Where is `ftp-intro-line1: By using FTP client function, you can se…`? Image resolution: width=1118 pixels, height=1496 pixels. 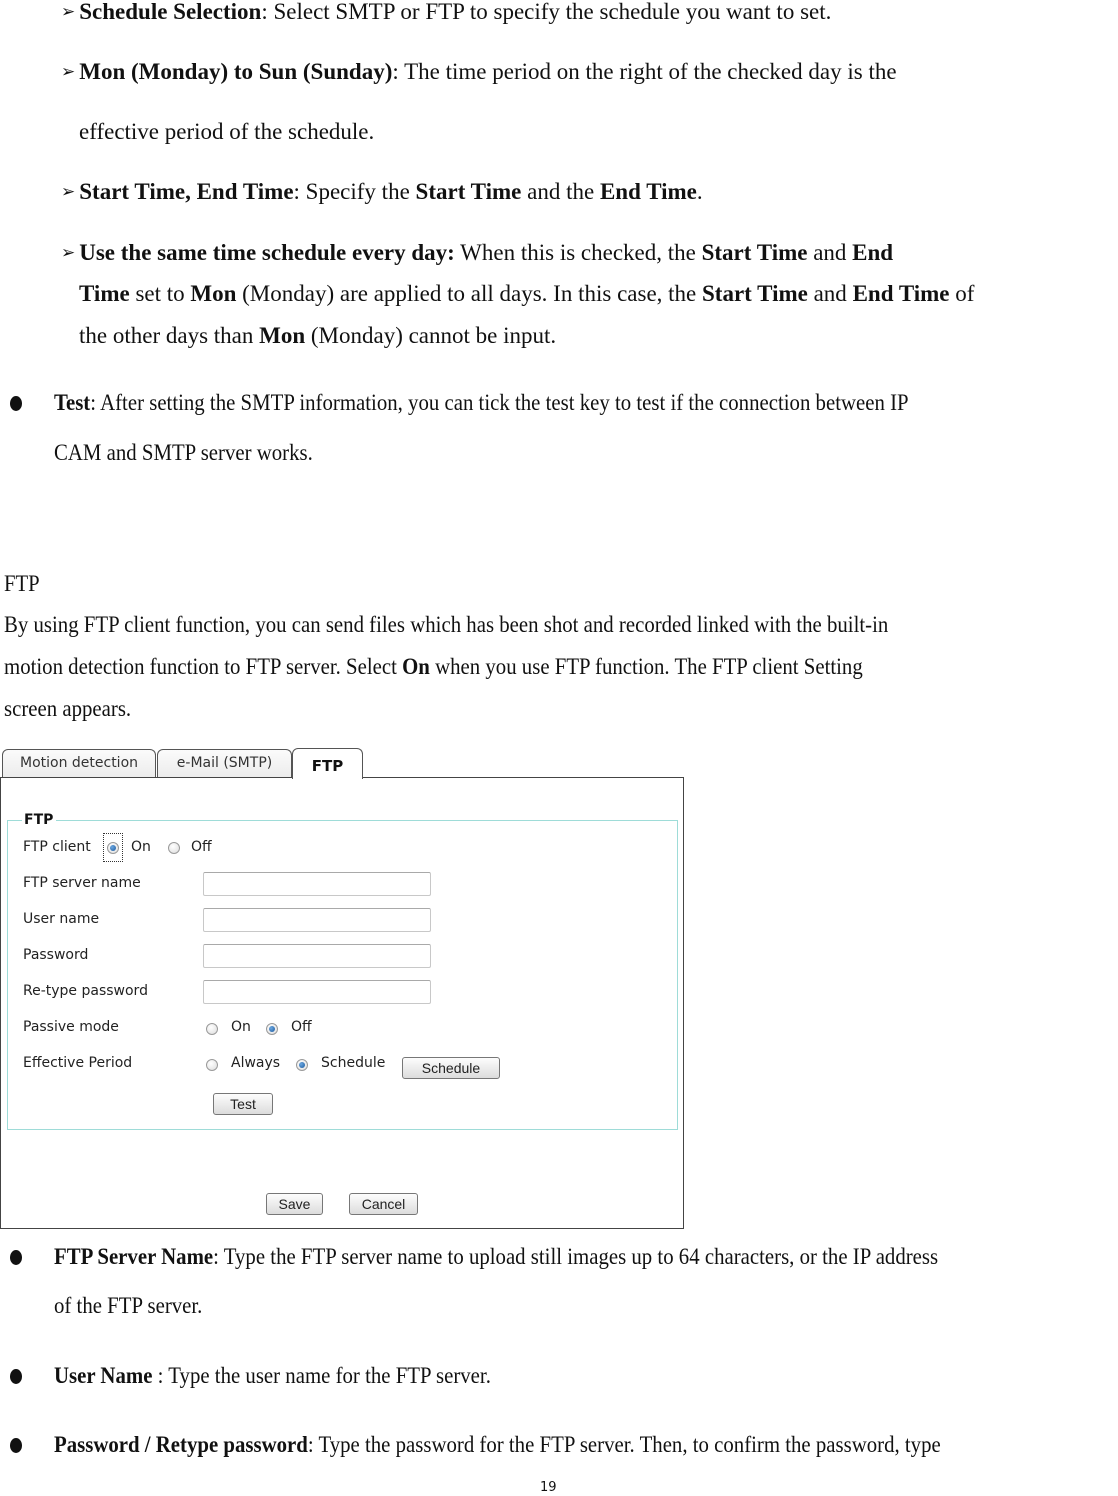 ftp-intro-line1: By using FTP client function, you can se… is located at coordinates (446, 624).